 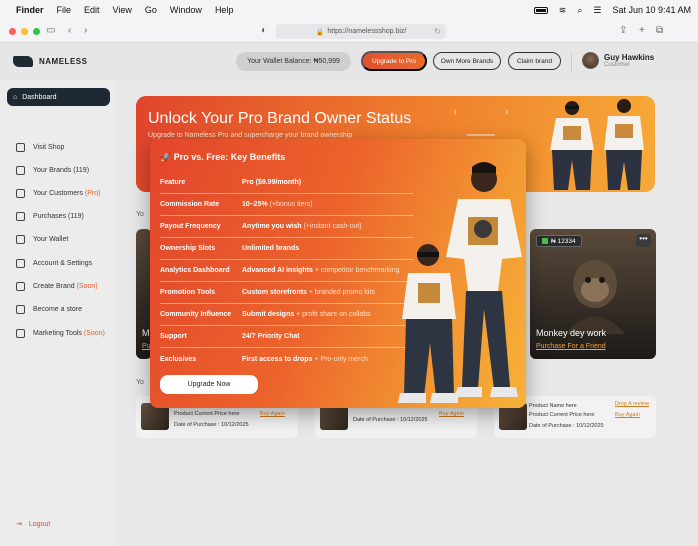 What do you see at coordinates (151, 10) in the screenshot?
I see `menu-go: Go` at bounding box center [151, 10].